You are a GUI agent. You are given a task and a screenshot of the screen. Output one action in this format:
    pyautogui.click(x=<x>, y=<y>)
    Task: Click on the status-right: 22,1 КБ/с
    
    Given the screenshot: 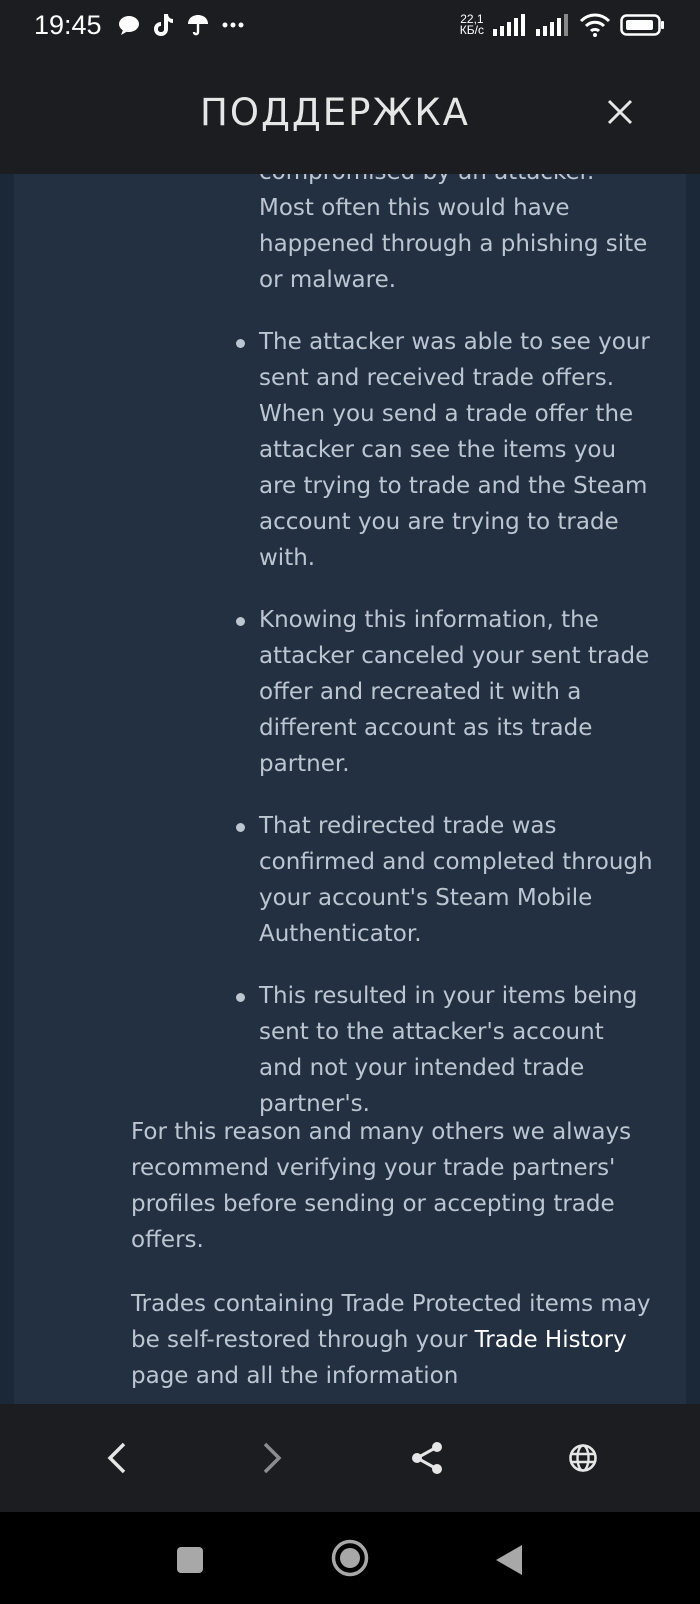 What is the action you would take?
    pyautogui.click(x=563, y=25)
    